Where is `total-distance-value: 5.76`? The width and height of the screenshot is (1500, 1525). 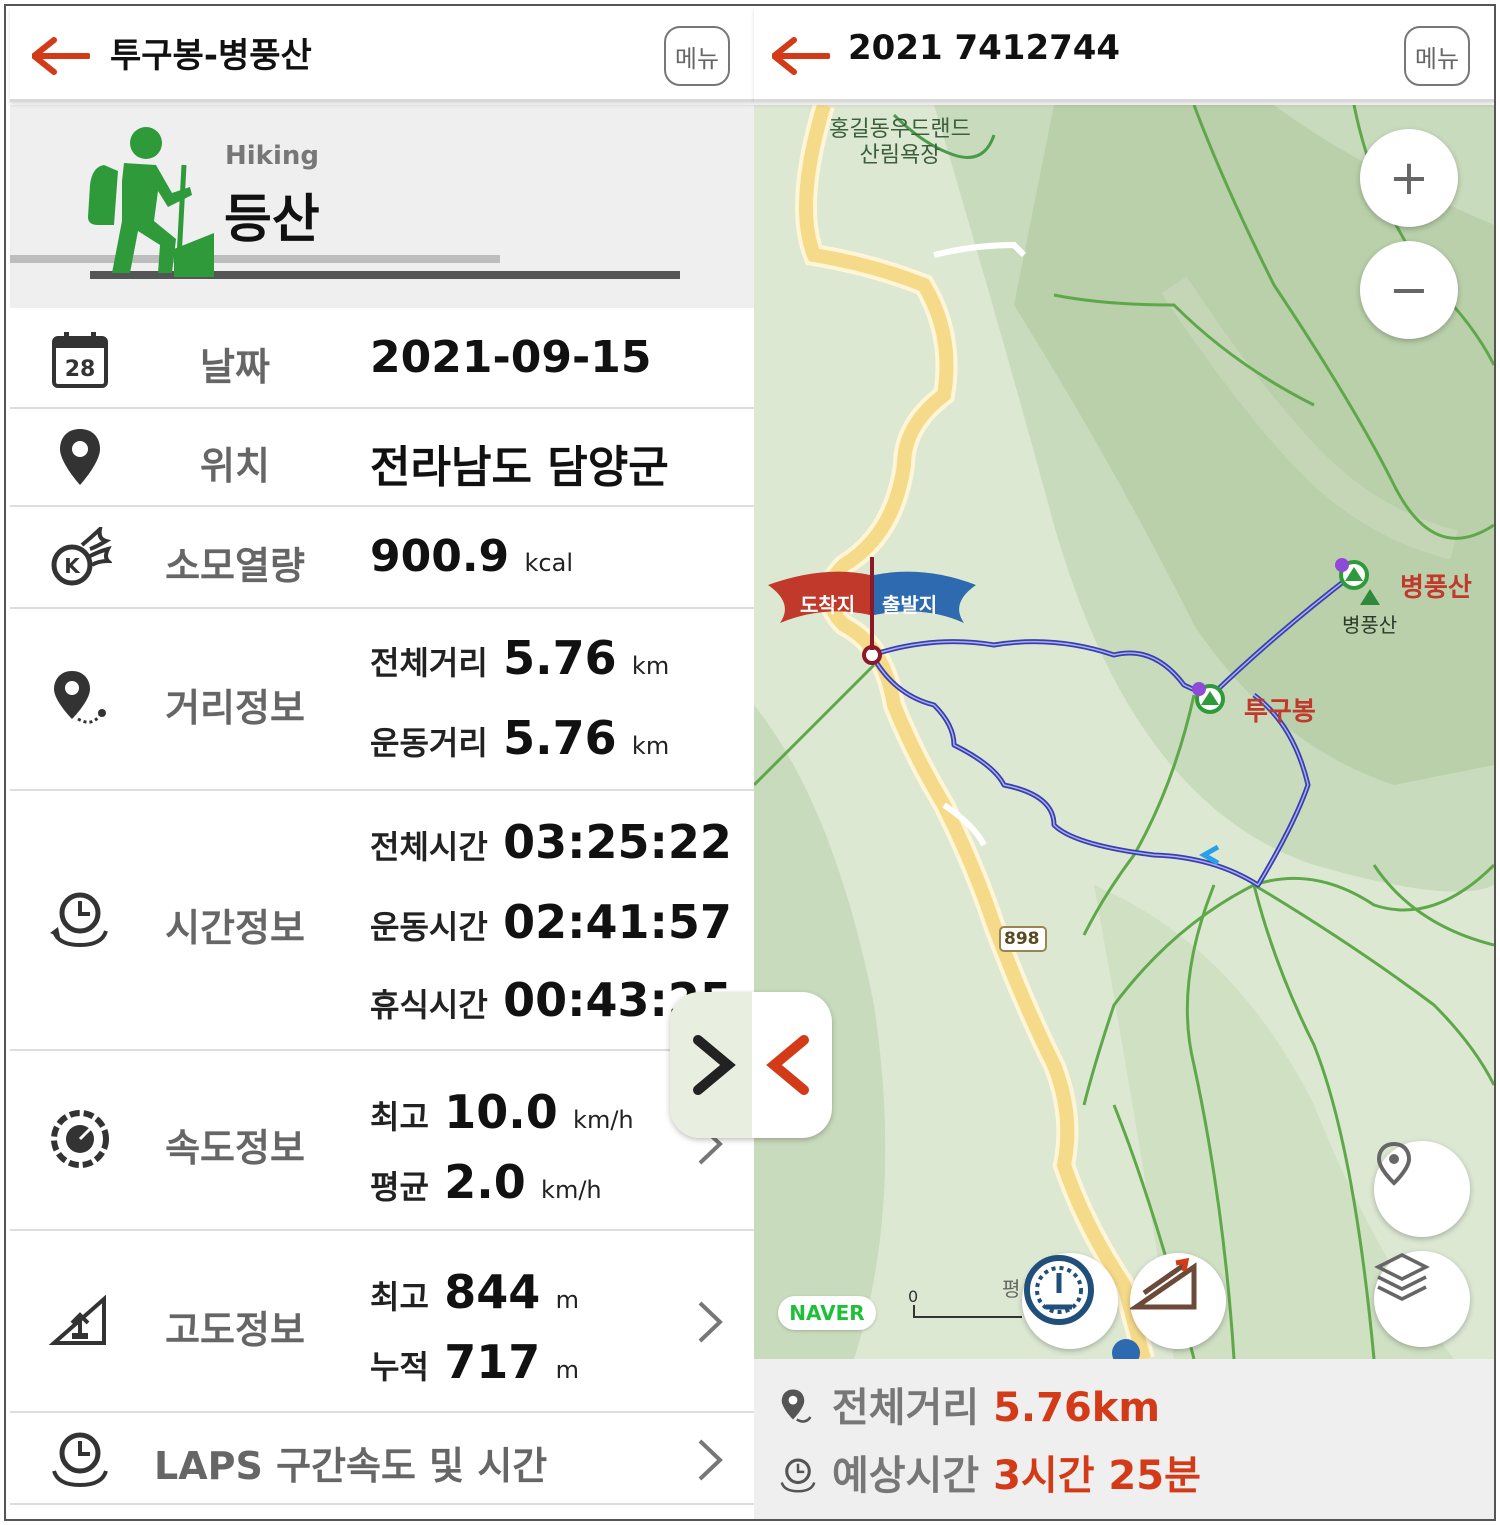 total-distance-value: 5.76 is located at coordinates (560, 658).